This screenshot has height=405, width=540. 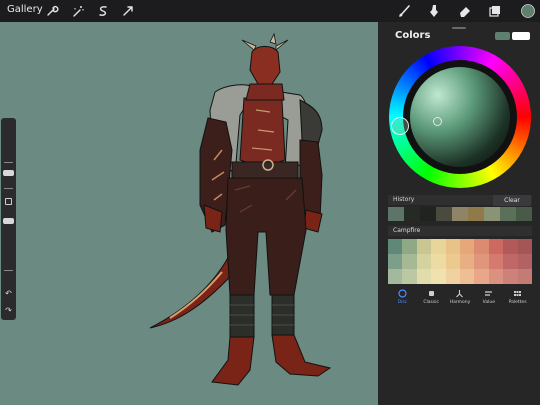 What do you see at coordinates (434, 11) in the screenshot?
I see `smudge-icon` at bounding box center [434, 11].